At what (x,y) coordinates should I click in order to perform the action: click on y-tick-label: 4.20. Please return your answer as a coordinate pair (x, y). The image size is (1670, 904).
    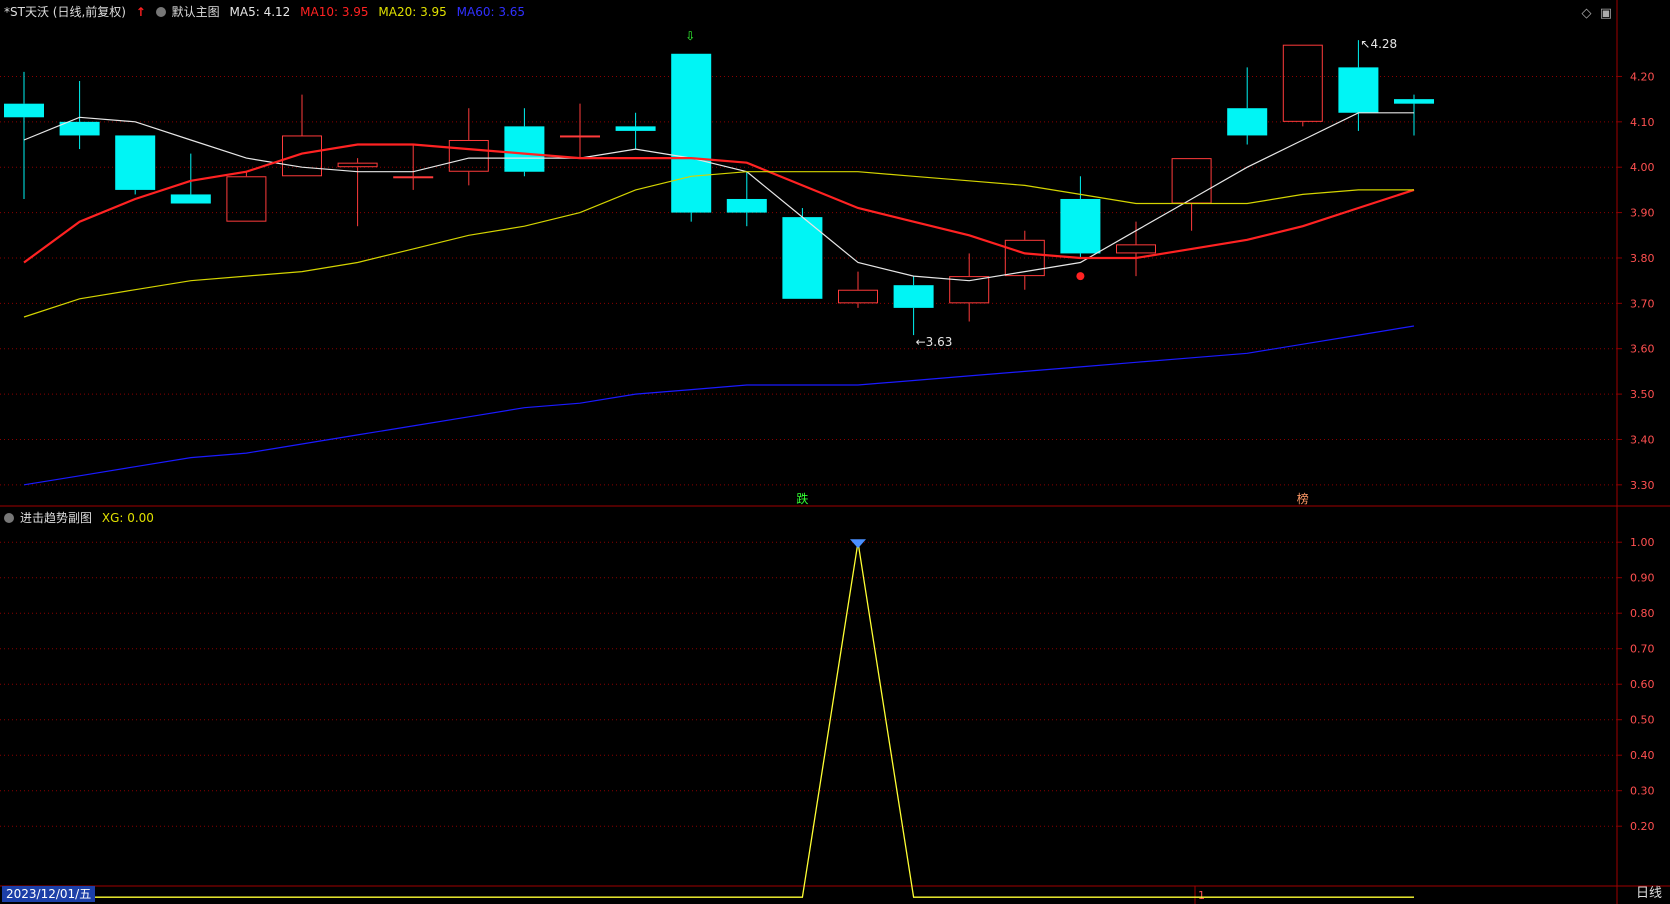
    Looking at the image, I should click on (1642, 76).